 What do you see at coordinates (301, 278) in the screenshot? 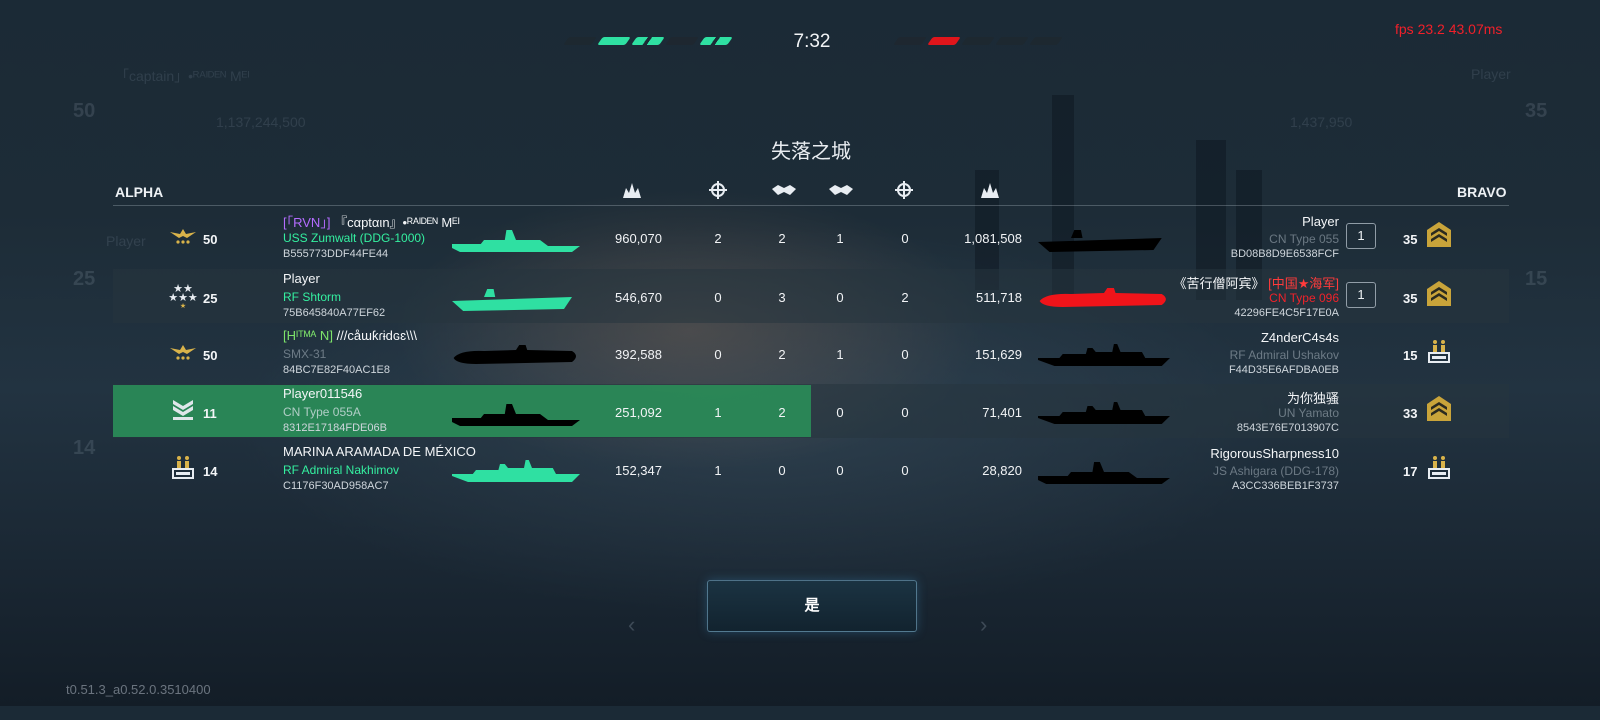
I see `ally-player-name: Player` at bounding box center [301, 278].